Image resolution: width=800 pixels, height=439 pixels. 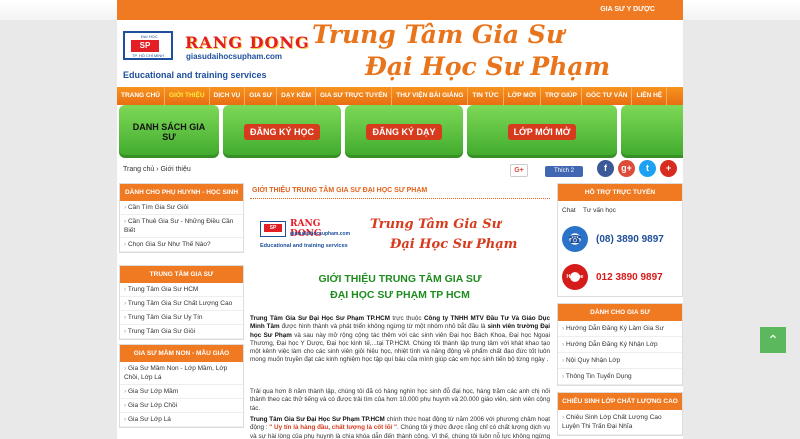 I want to click on tile-tutor-list: DANH SÁCH GIA SƯ, so click(x=169, y=131).